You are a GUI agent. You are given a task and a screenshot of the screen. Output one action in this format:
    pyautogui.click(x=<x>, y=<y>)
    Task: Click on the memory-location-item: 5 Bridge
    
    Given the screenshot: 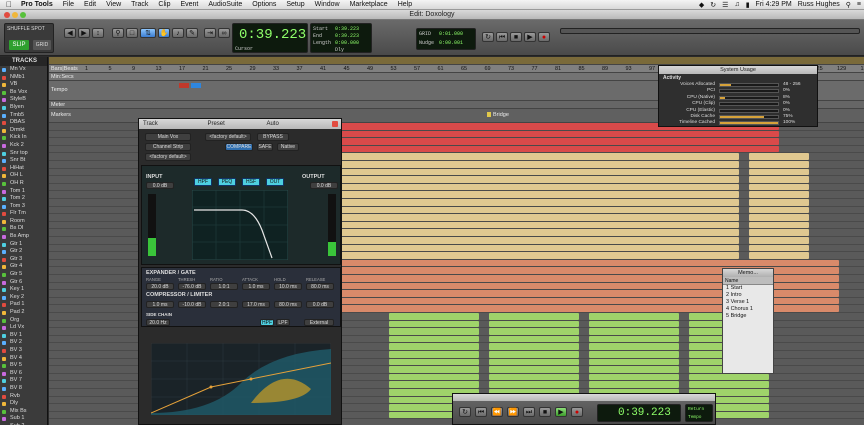 What is the action you would take?
    pyautogui.click(x=748, y=316)
    